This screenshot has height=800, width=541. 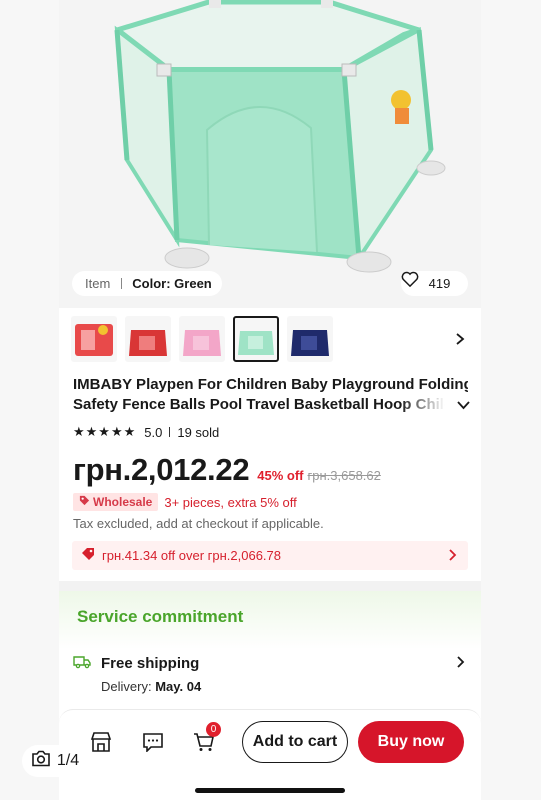 I want to click on coupon-banner: грн.41.34 off over грн.2,066.78, so click(x=270, y=555).